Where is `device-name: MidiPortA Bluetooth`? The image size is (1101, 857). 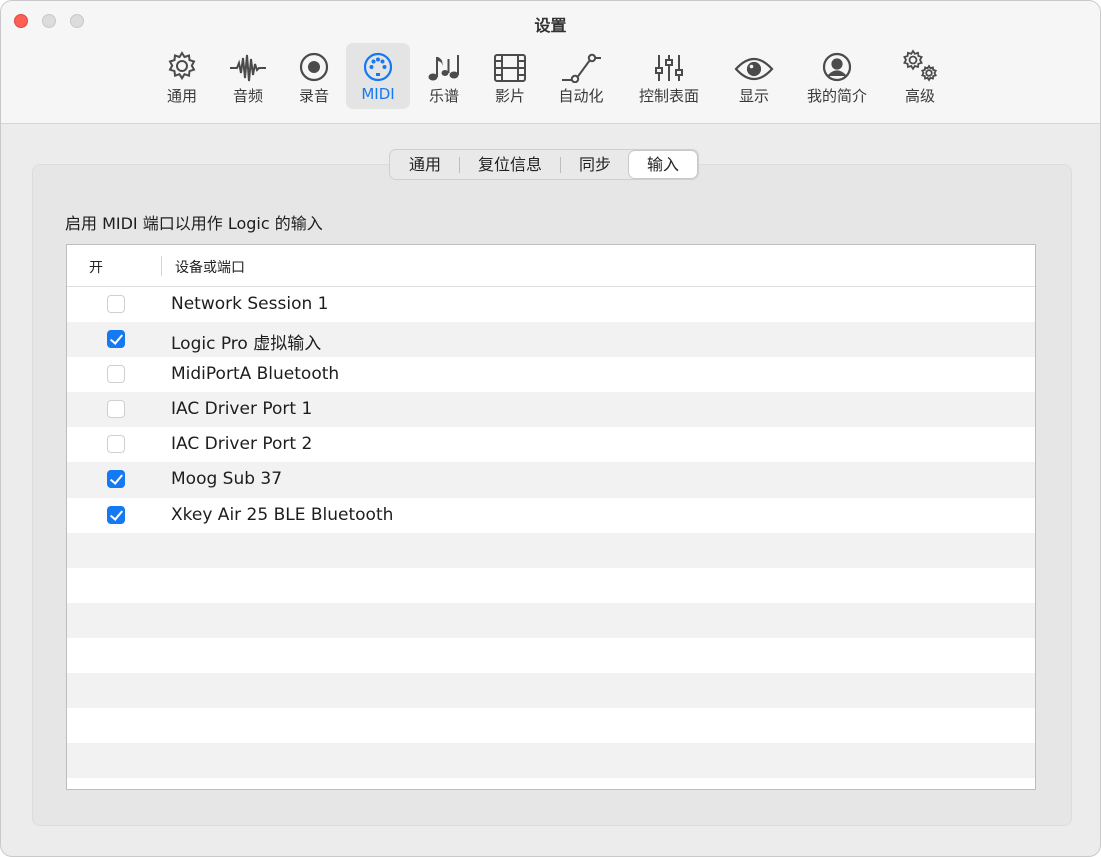
device-name: MidiPortA Bluetooth is located at coordinates (255, 374).